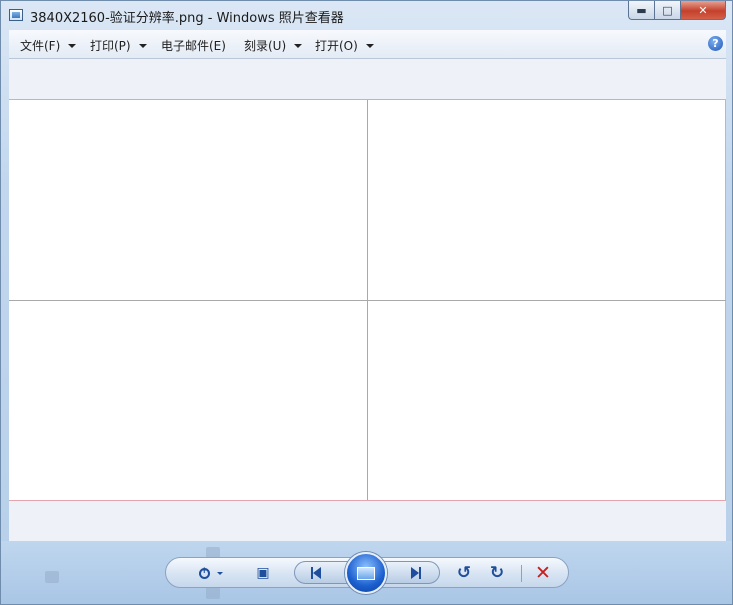  I want to click on slideshow-icon, so click(366, 573).